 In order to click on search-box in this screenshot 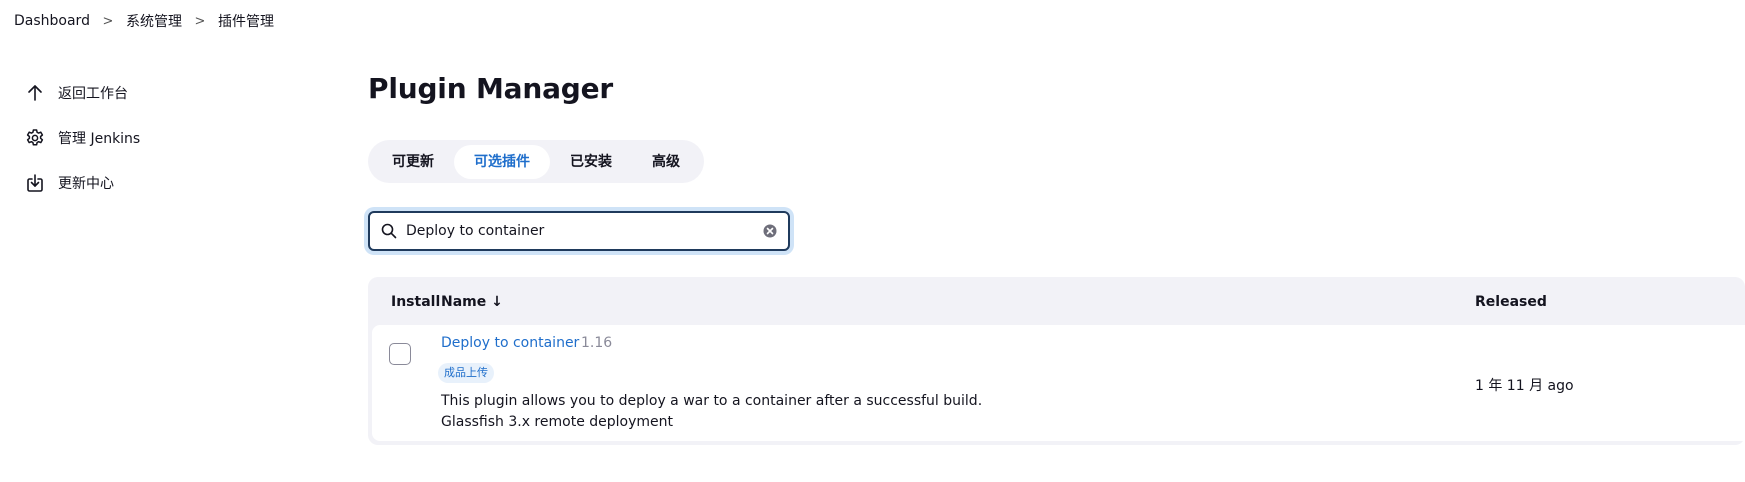, I will do `click(579, 231)`.